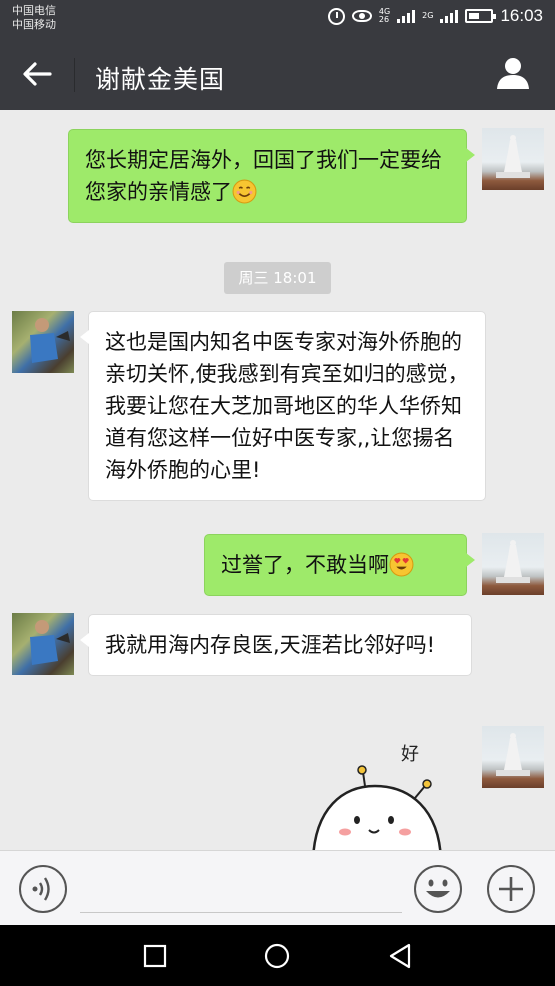  I want to click on smile-emoji-icon, so click(244, 191).